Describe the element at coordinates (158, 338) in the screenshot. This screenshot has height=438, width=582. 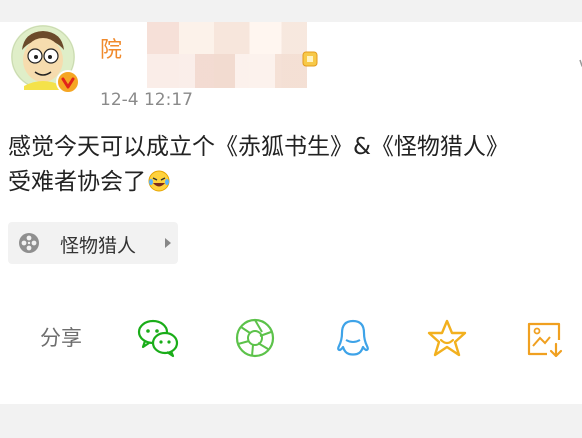
I see `wechat-icon` at that location.